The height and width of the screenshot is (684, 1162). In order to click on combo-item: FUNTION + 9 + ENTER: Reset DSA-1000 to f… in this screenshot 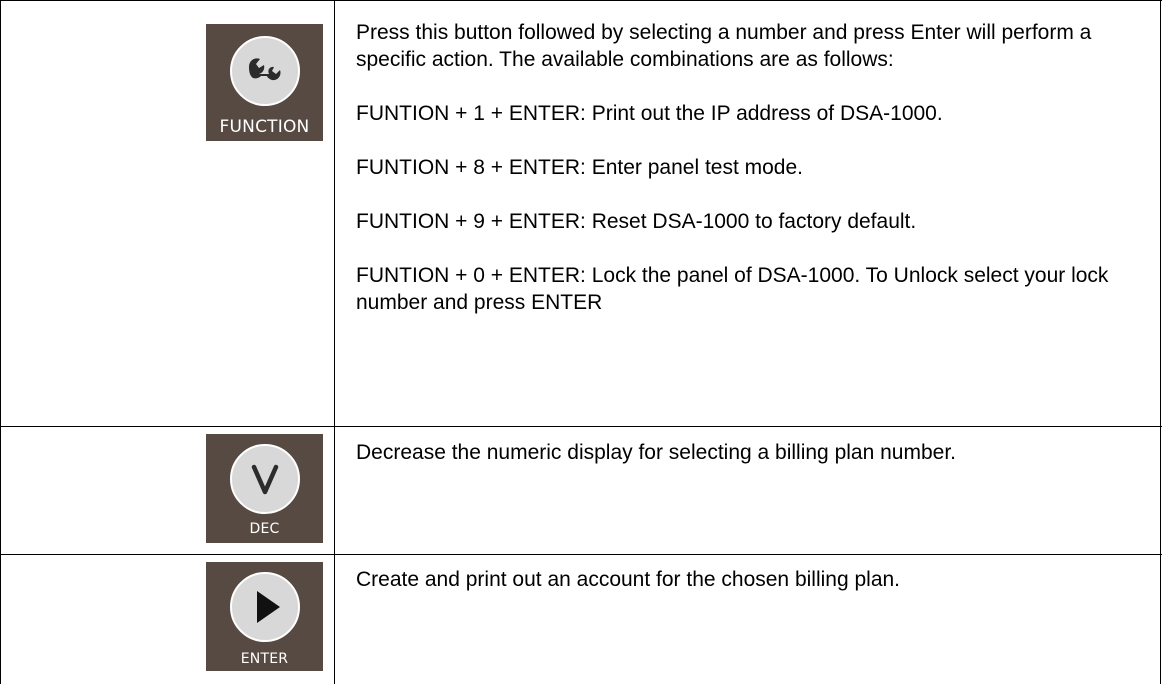, I will do `click(636, 221)`.